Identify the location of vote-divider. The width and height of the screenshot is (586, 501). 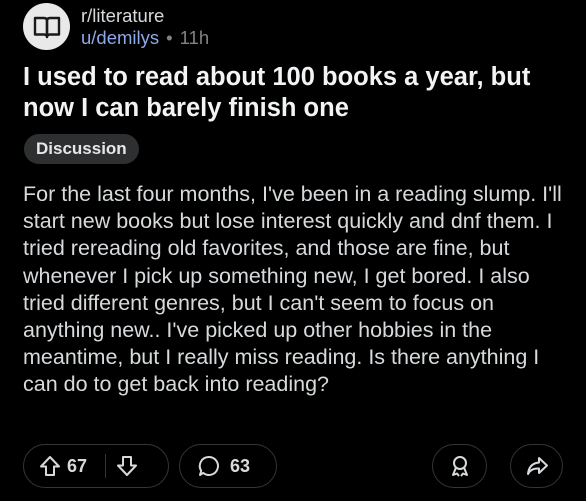
(106, 466).